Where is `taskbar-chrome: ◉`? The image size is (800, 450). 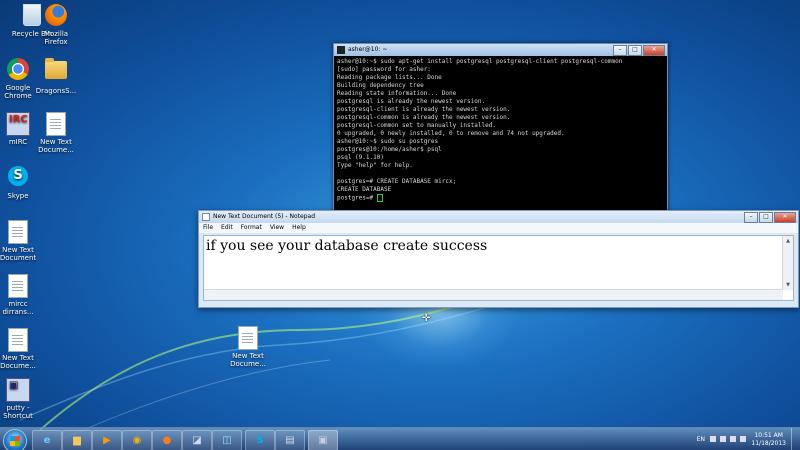 taskbar-chrome: ◉ is located at coordinates (137, 440).